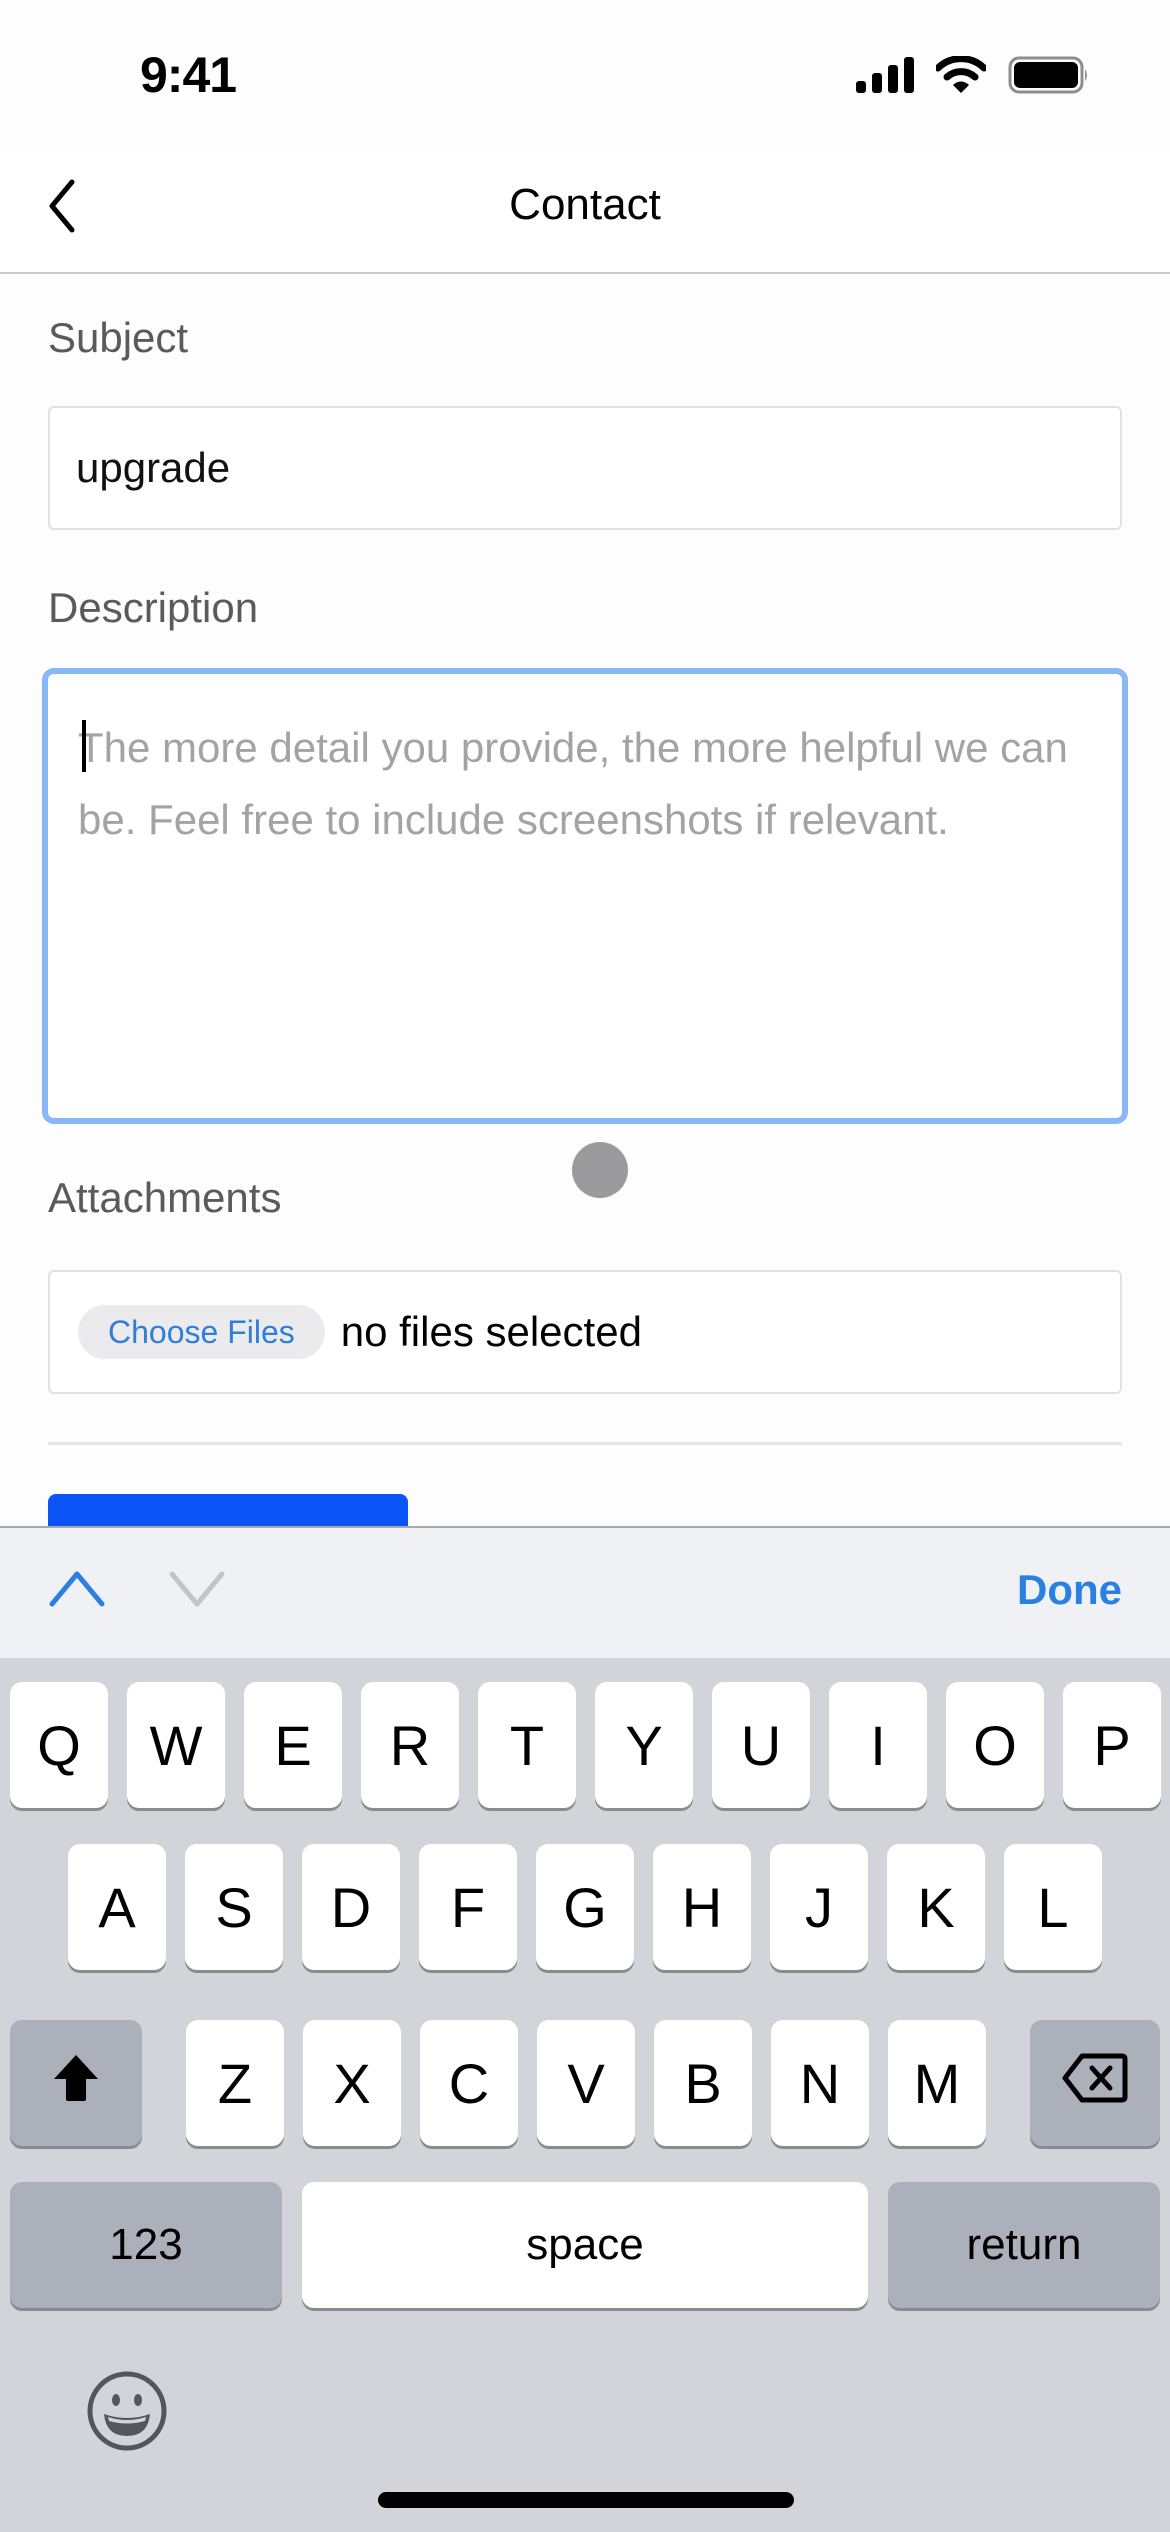 The width and height of the screenshot is (1170, 2532). Describe the element at coordinates (491, 1331) in the screenshot. I see `file-status: no files selected` at that location.